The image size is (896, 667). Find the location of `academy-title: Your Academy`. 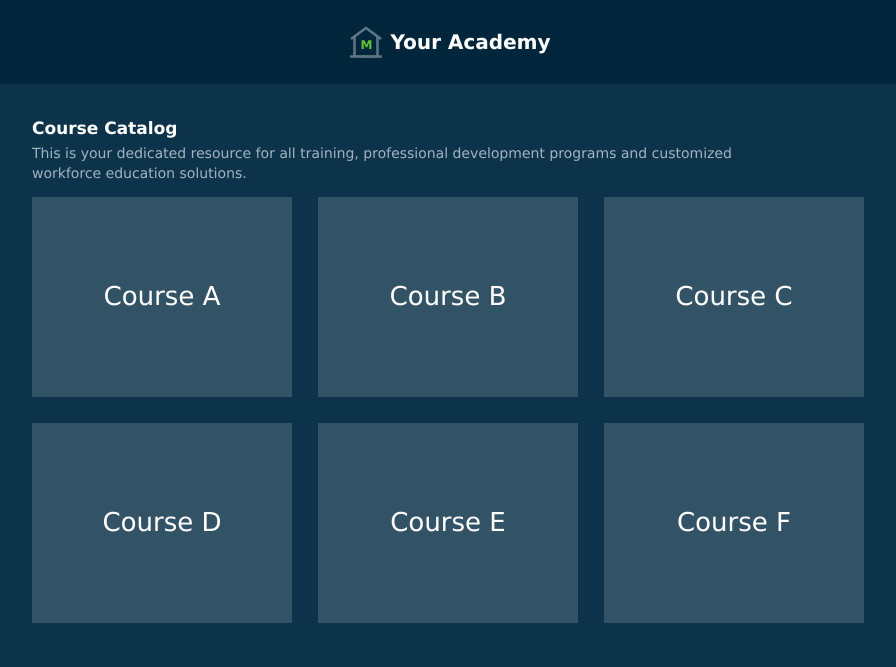

academy-title: Your Academy is located at coordinates (470, 42).